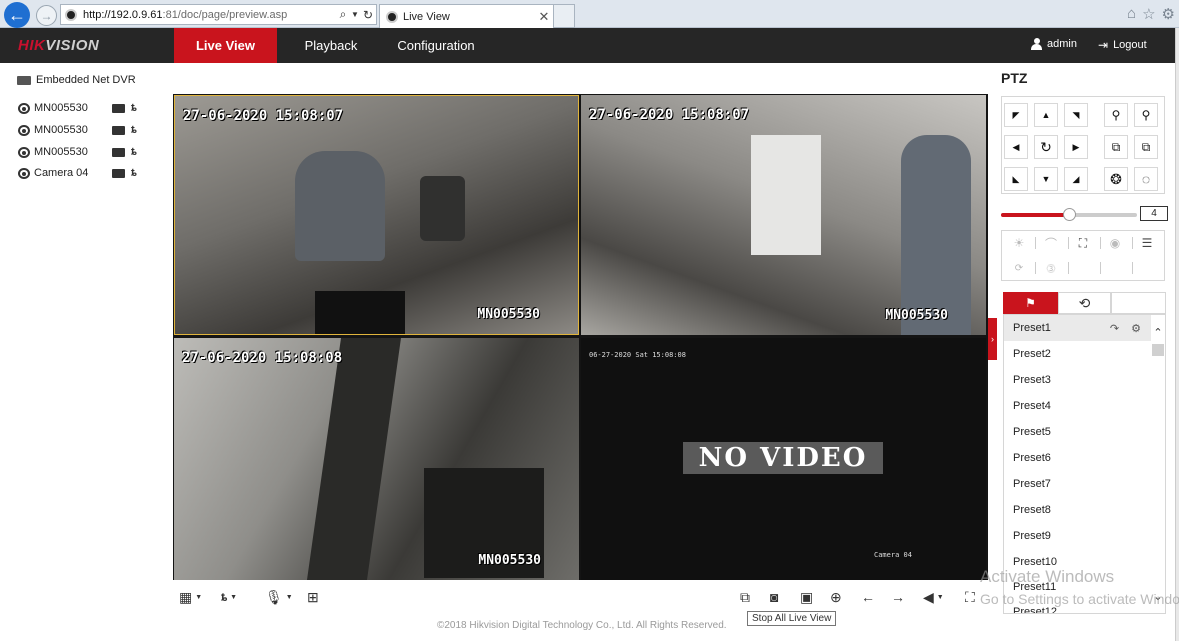  I want to click on lens-init-button: ◉, so click(1115, 243).